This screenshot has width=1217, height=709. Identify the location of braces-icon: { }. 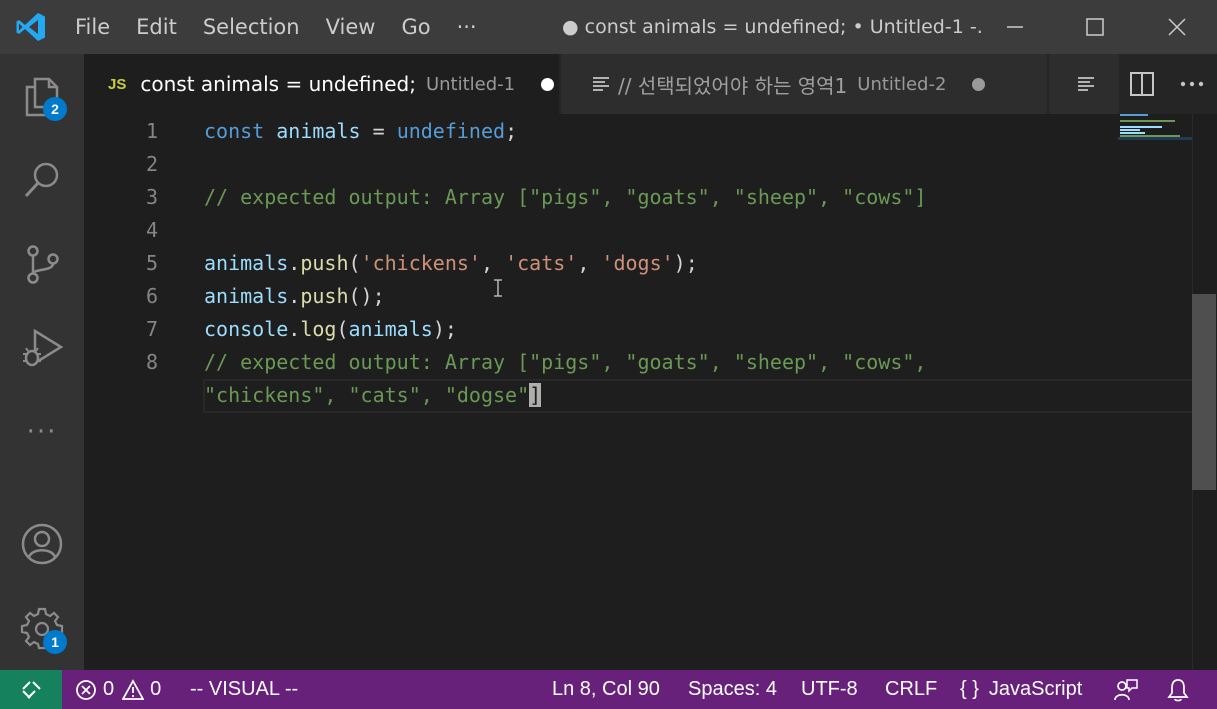
(969, 689).